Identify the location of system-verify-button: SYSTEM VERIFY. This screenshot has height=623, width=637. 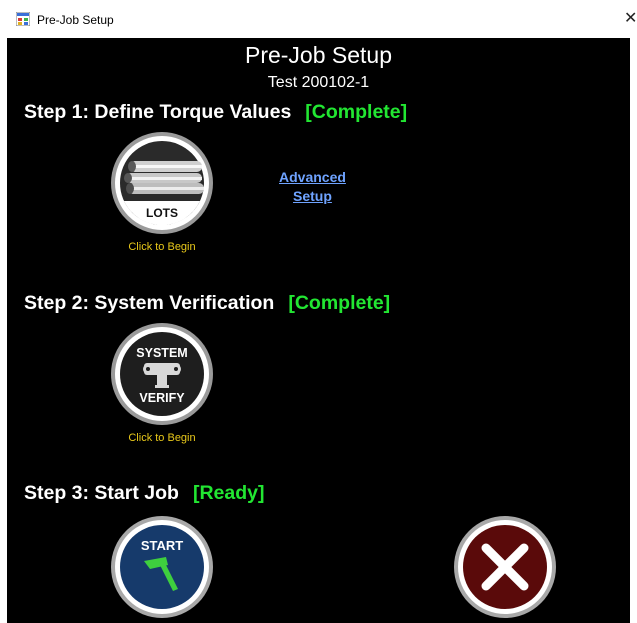
(162, 374).